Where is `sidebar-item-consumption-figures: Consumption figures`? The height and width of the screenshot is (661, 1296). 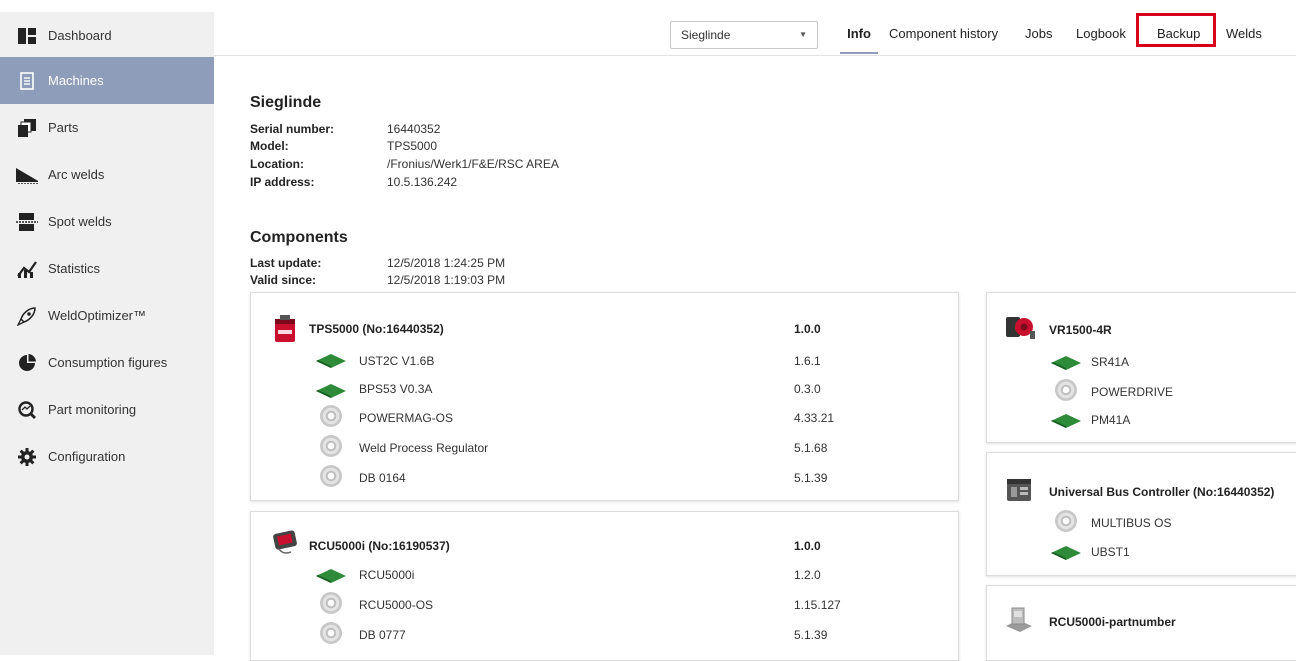
sidebar-item-consumption-figures: Consumption figures is located at coordinates (107, 362).